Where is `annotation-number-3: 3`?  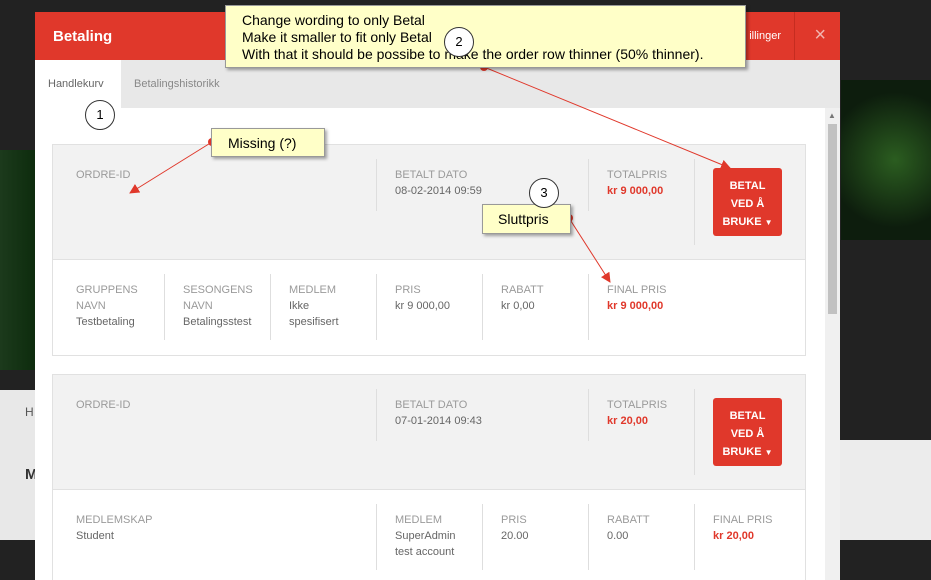
annotation-number-3: 3 is located at coordinates (544, 193).